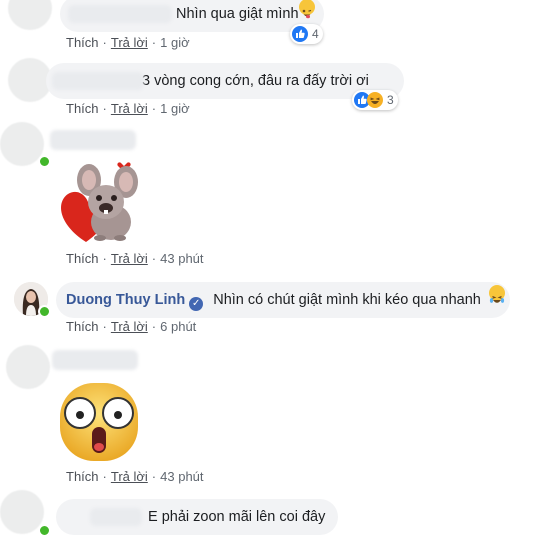 The height and width of the screenshot is (537, 541). What do you see at coordinates (125, 300) in the screenshot?
I see `comment-author: Duong Thuy Linh` at bounding box center [125, 300].